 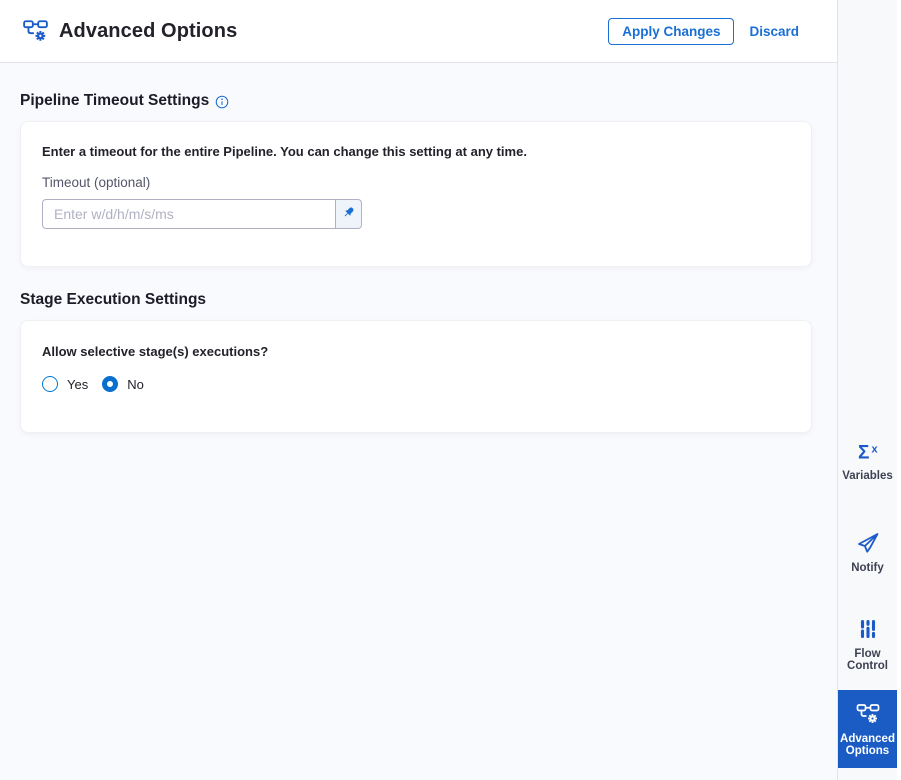 I want to click on page-title: Advanced Options, so click(x=148, y=30).